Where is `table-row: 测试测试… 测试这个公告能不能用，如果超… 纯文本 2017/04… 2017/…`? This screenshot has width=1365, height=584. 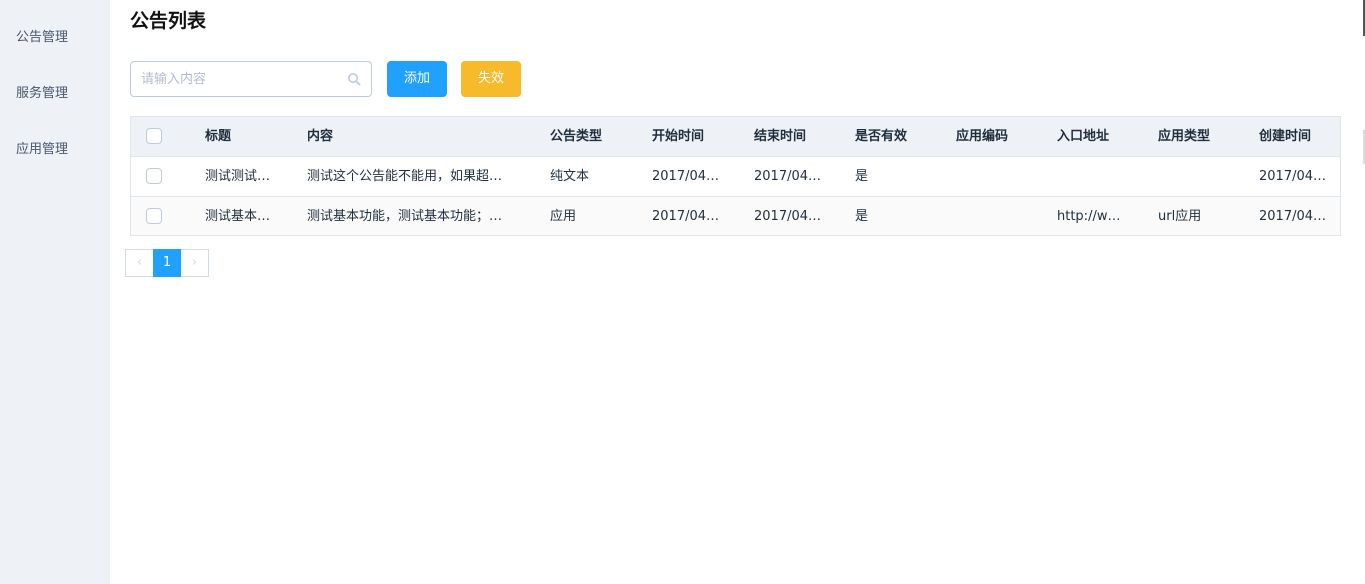
table-row: 测试测试… 测试这个公告能不能用，如果超… 纯文本 2017/04… 2017/… is located at coordinates (735, 177).